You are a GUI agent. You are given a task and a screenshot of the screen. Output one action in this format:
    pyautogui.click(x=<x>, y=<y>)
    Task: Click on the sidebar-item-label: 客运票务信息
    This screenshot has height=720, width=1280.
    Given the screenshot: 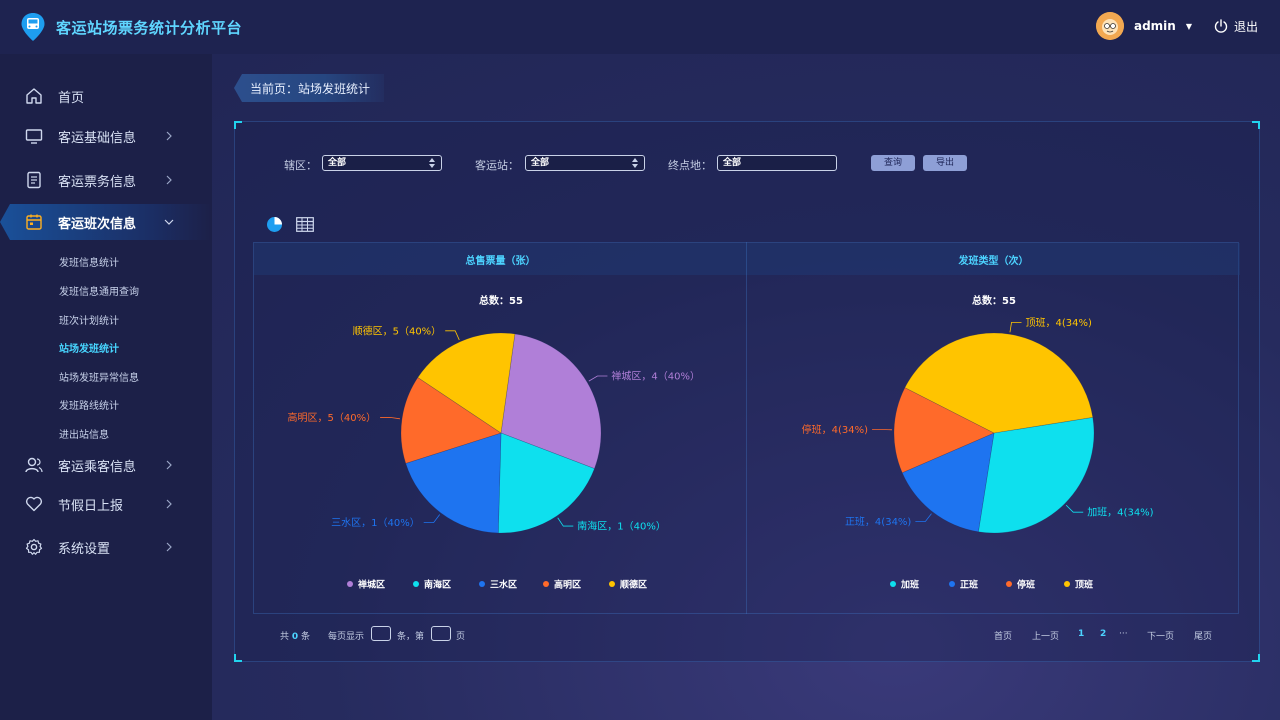 What is the action you would take?
    pyautogui.click(x=97, y=182)
    